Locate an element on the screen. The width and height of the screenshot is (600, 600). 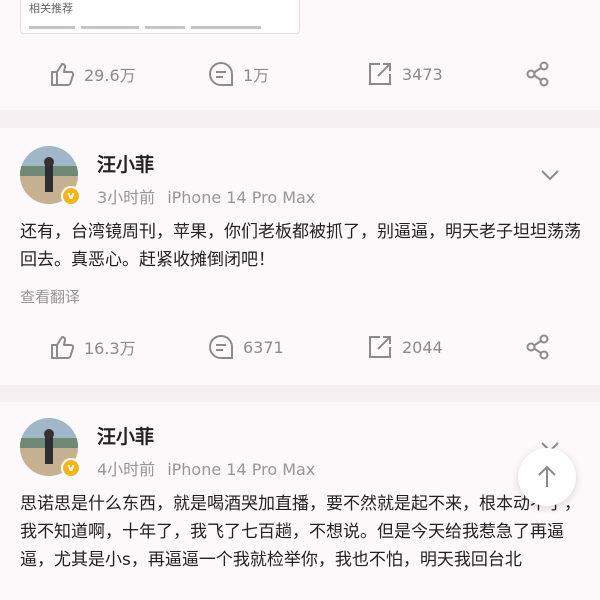
post-time: 4小时前 is located at coordinates (126, 469).